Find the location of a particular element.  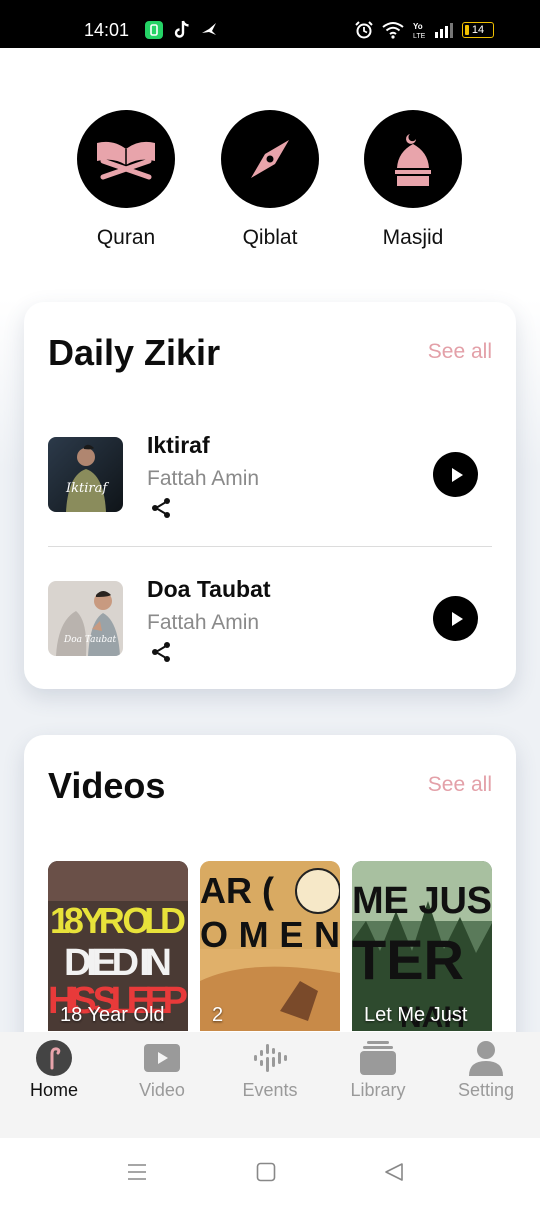

svg-text: Yo is located at coordinates (418, 26).